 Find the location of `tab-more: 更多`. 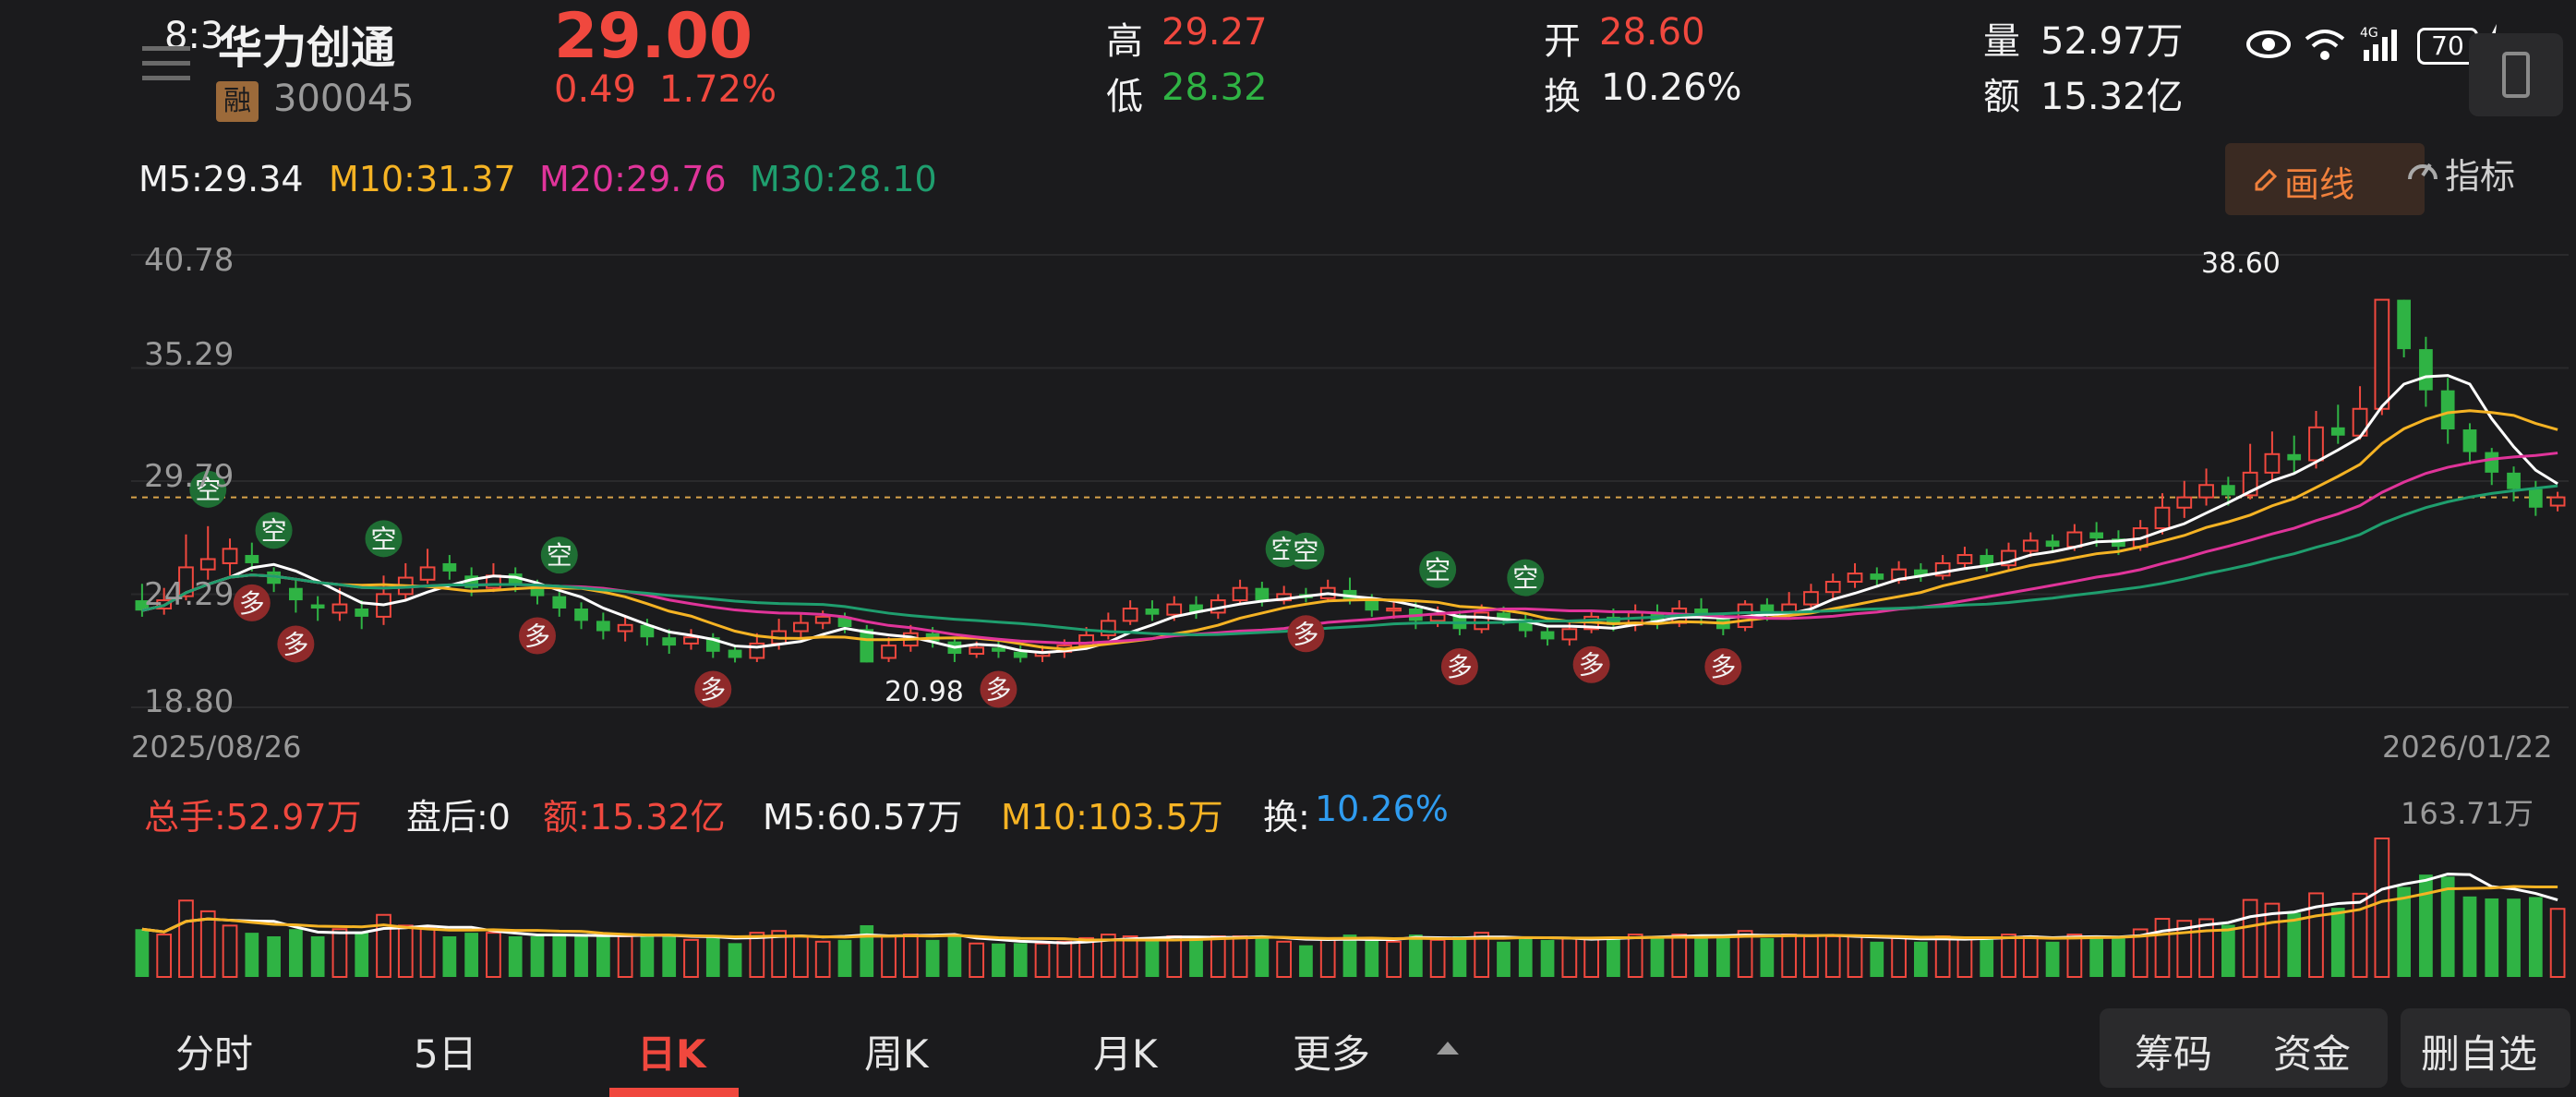

tab-more: 更多 is located at coordinates (1331, 1051).